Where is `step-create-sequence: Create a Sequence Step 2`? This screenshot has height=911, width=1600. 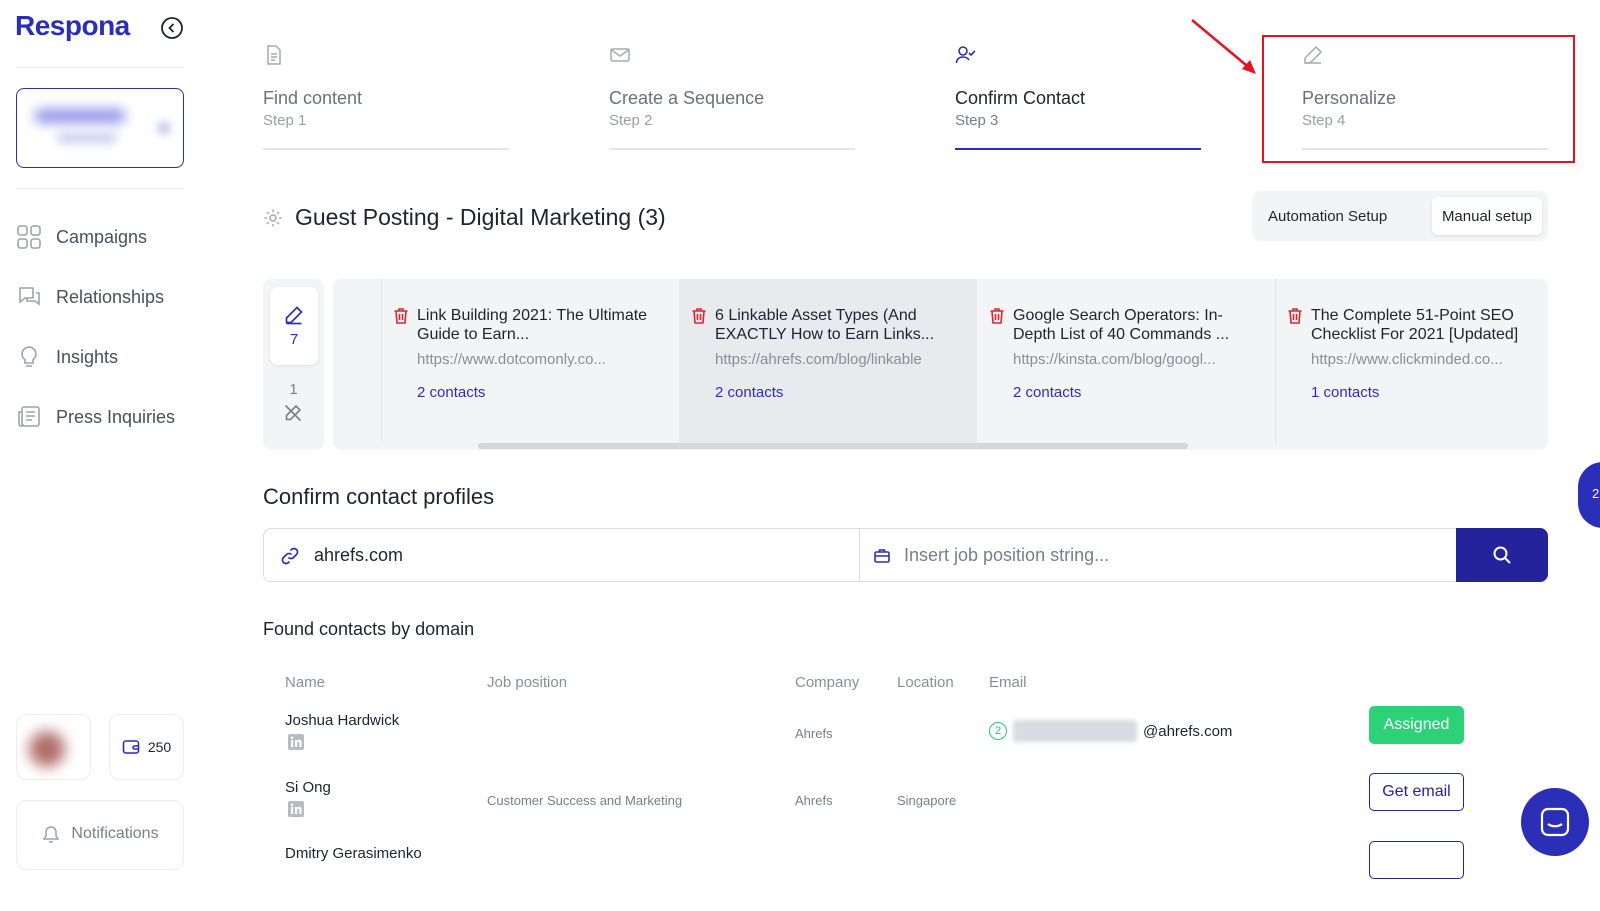 step-create-sequence: Create a Sequence Step 2 is located at coordinates (732, 98).